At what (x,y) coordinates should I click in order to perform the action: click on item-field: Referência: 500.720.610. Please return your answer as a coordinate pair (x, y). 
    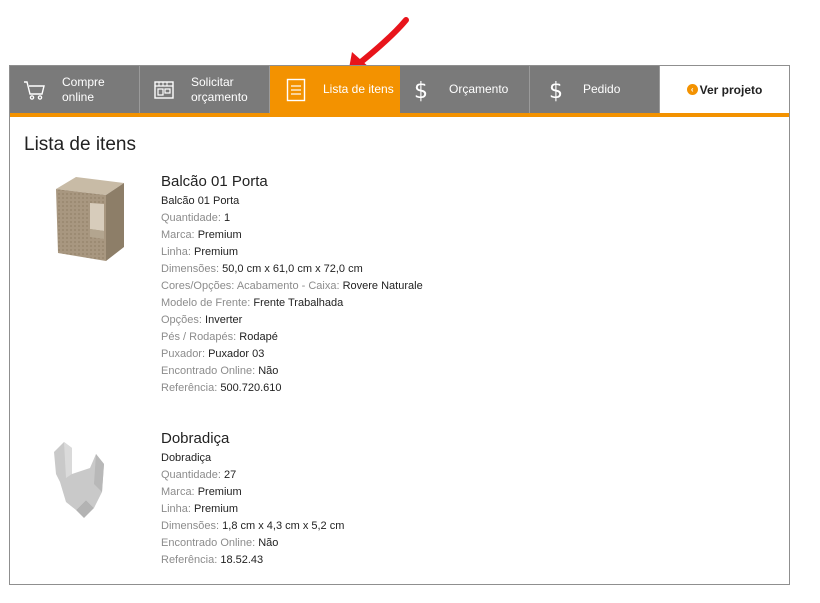
    Looking at the image, I should click on (221, 388).